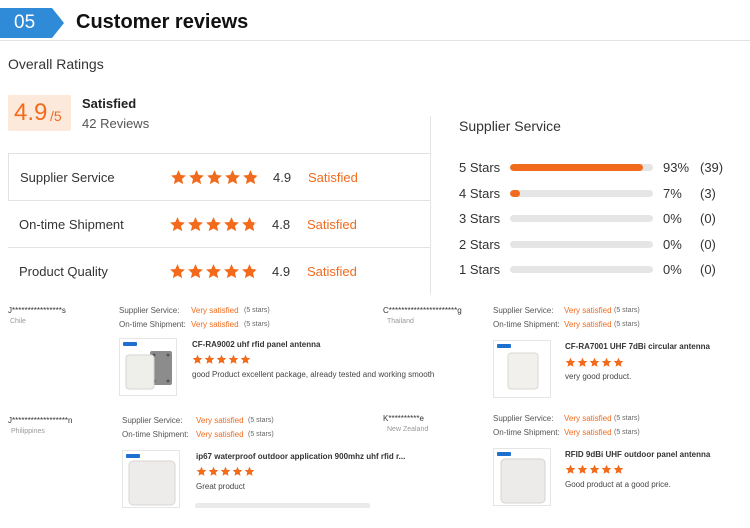 The height and width of the screenshot is (528, 750). What do you see at coordinates (637, 346) in the screenshot?
I see `product-name: CF-RA7001 UHF 7dBi circular antenna` at bounding box center [637, 346].